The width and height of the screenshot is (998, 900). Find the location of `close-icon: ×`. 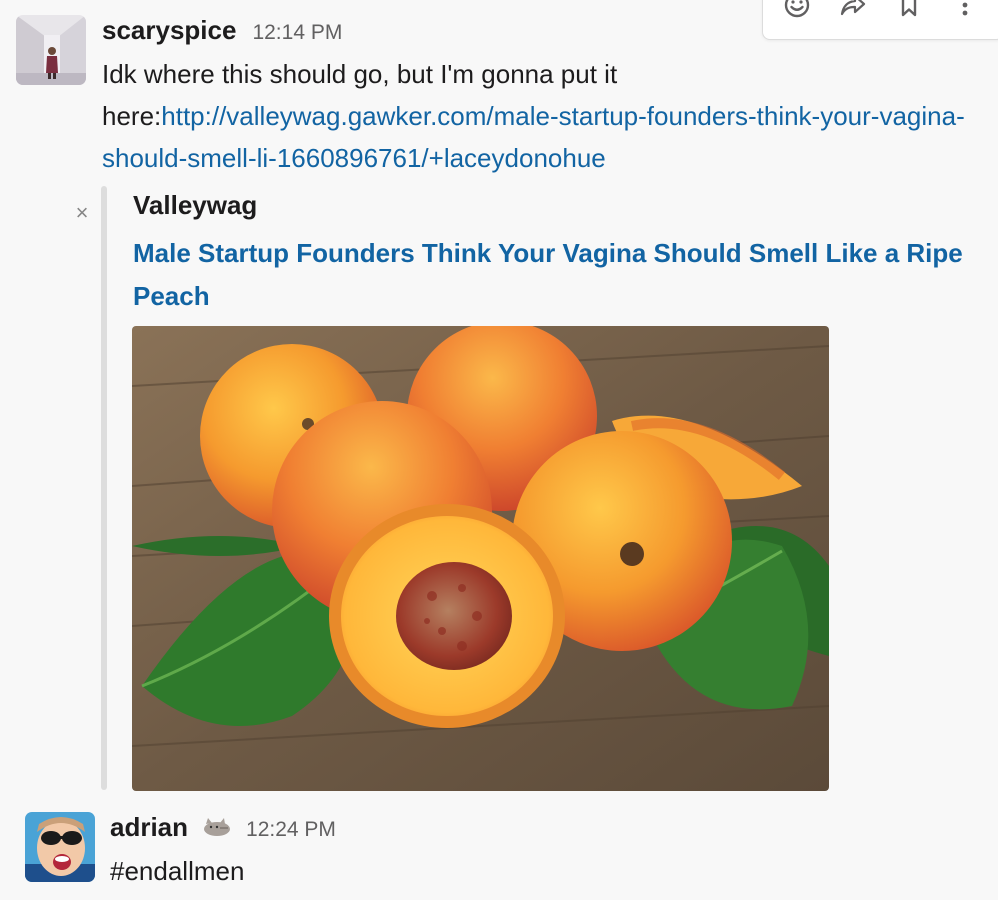

close-icon: × is located at coordinates (82, 213).